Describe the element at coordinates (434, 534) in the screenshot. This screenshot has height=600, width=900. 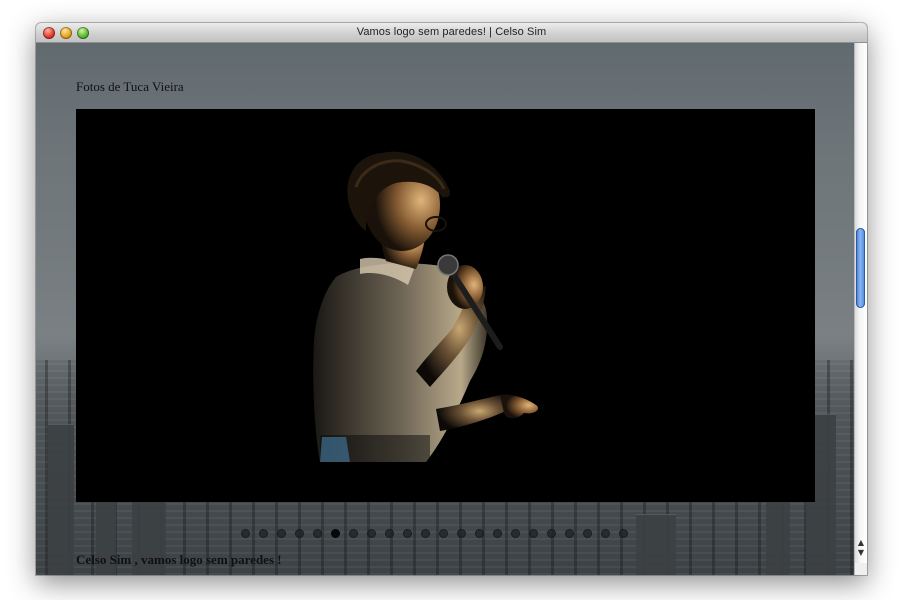
I see `slideshow-pagination` at that location.